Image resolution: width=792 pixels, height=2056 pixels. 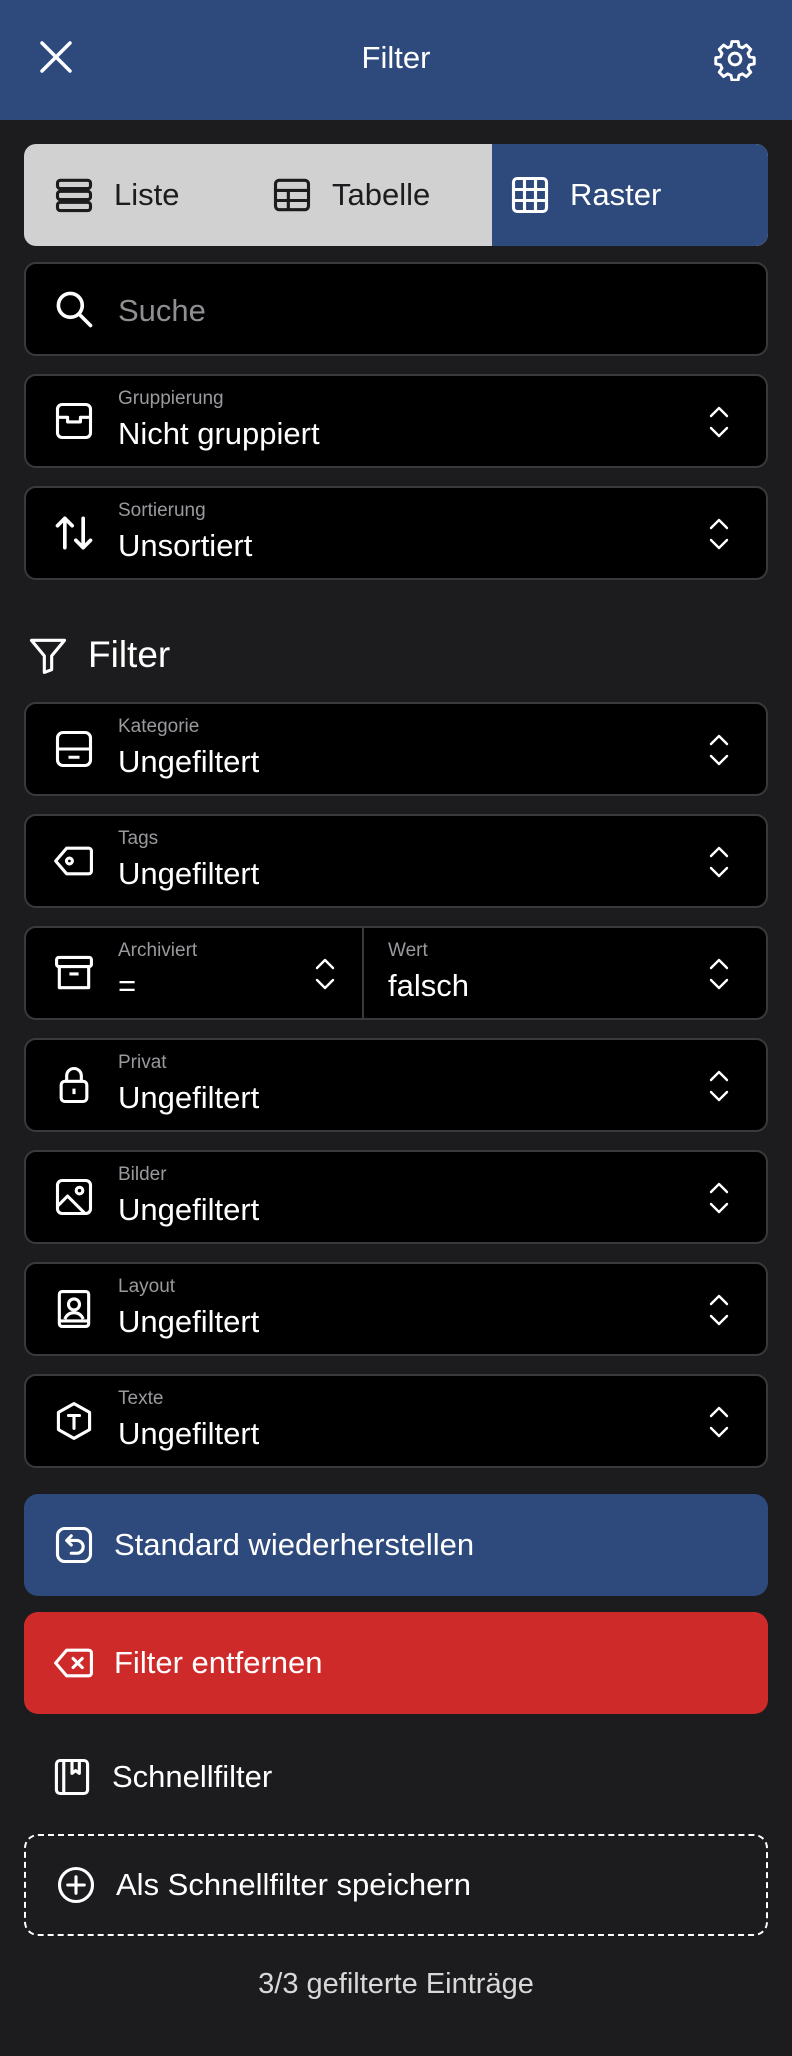 I want to click on view-mode-table: Tabelle, so click(x=376, y=195).